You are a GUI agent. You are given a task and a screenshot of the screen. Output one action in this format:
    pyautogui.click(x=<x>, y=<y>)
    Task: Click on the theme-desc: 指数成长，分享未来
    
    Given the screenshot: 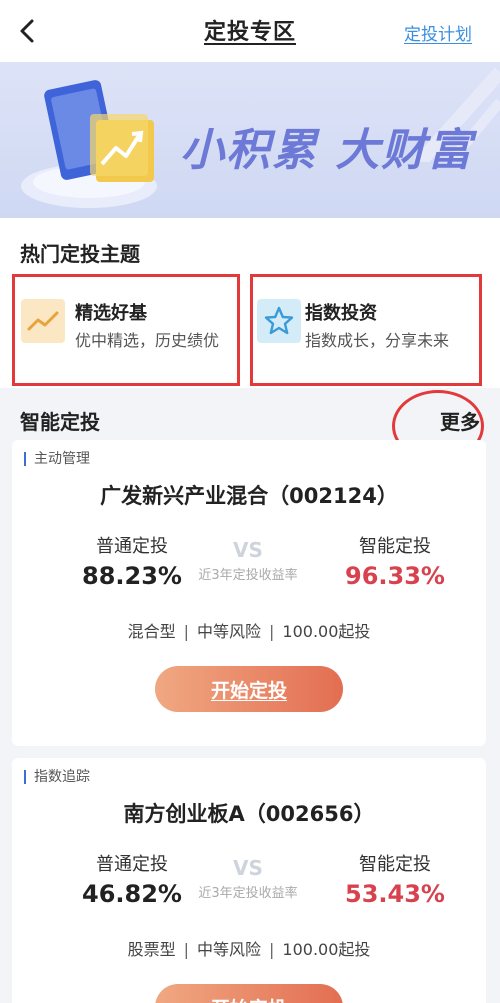 What is the action you would take?
    pyautogui.click(x=377, y=340)
    